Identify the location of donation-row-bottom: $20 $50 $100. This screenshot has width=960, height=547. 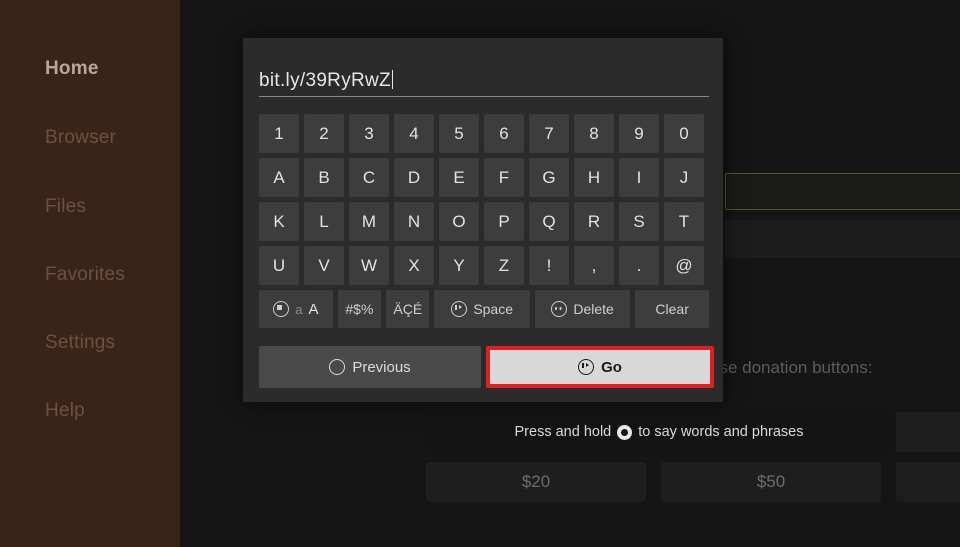
(693, 482).